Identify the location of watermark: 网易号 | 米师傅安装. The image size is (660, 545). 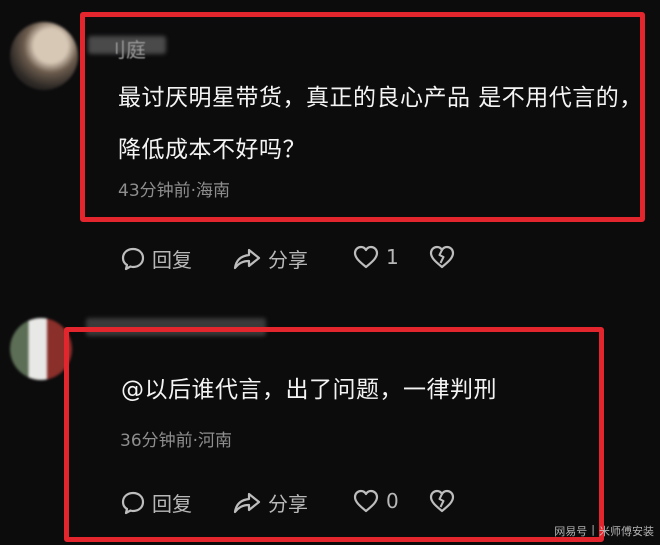
(604, 531).